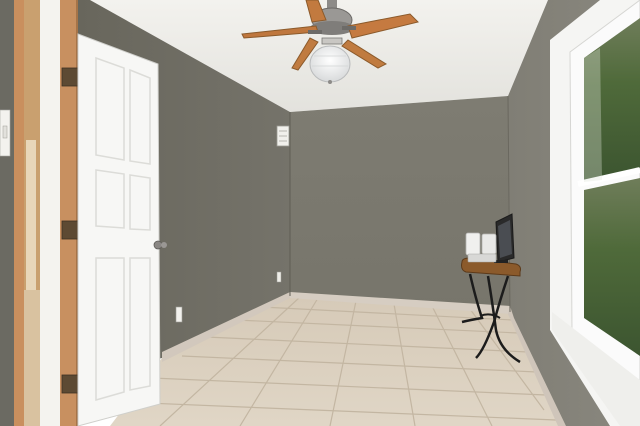 The width and height of the screenshot is (640, 426). I want to click on door-frame-trim-inner, so click(69, 213).